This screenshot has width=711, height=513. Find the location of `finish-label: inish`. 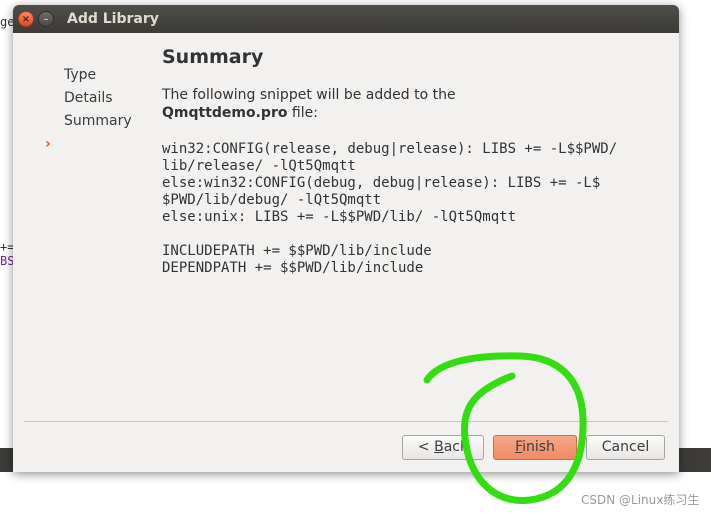

finish-label: inish is located at coordinates (538, 447).